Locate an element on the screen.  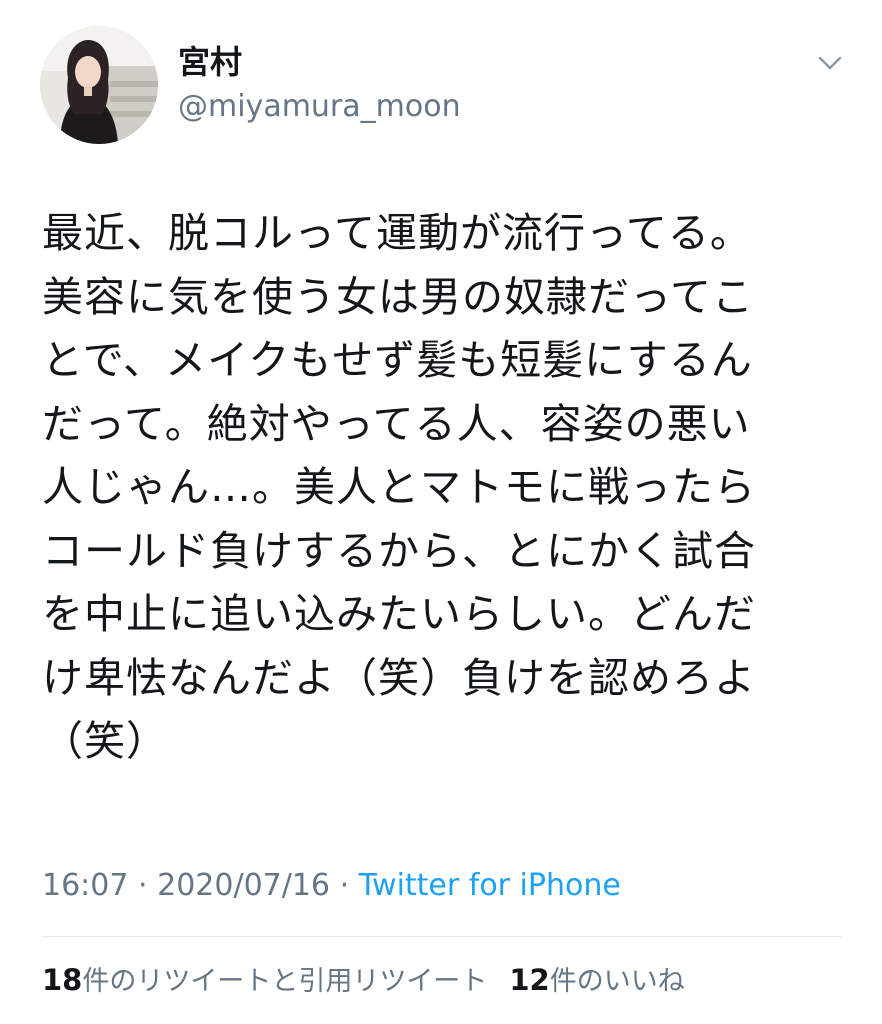
tweet-text-line: 人じゃん…。美人とマトモに戦ったら is located at coordinates (399, 487).